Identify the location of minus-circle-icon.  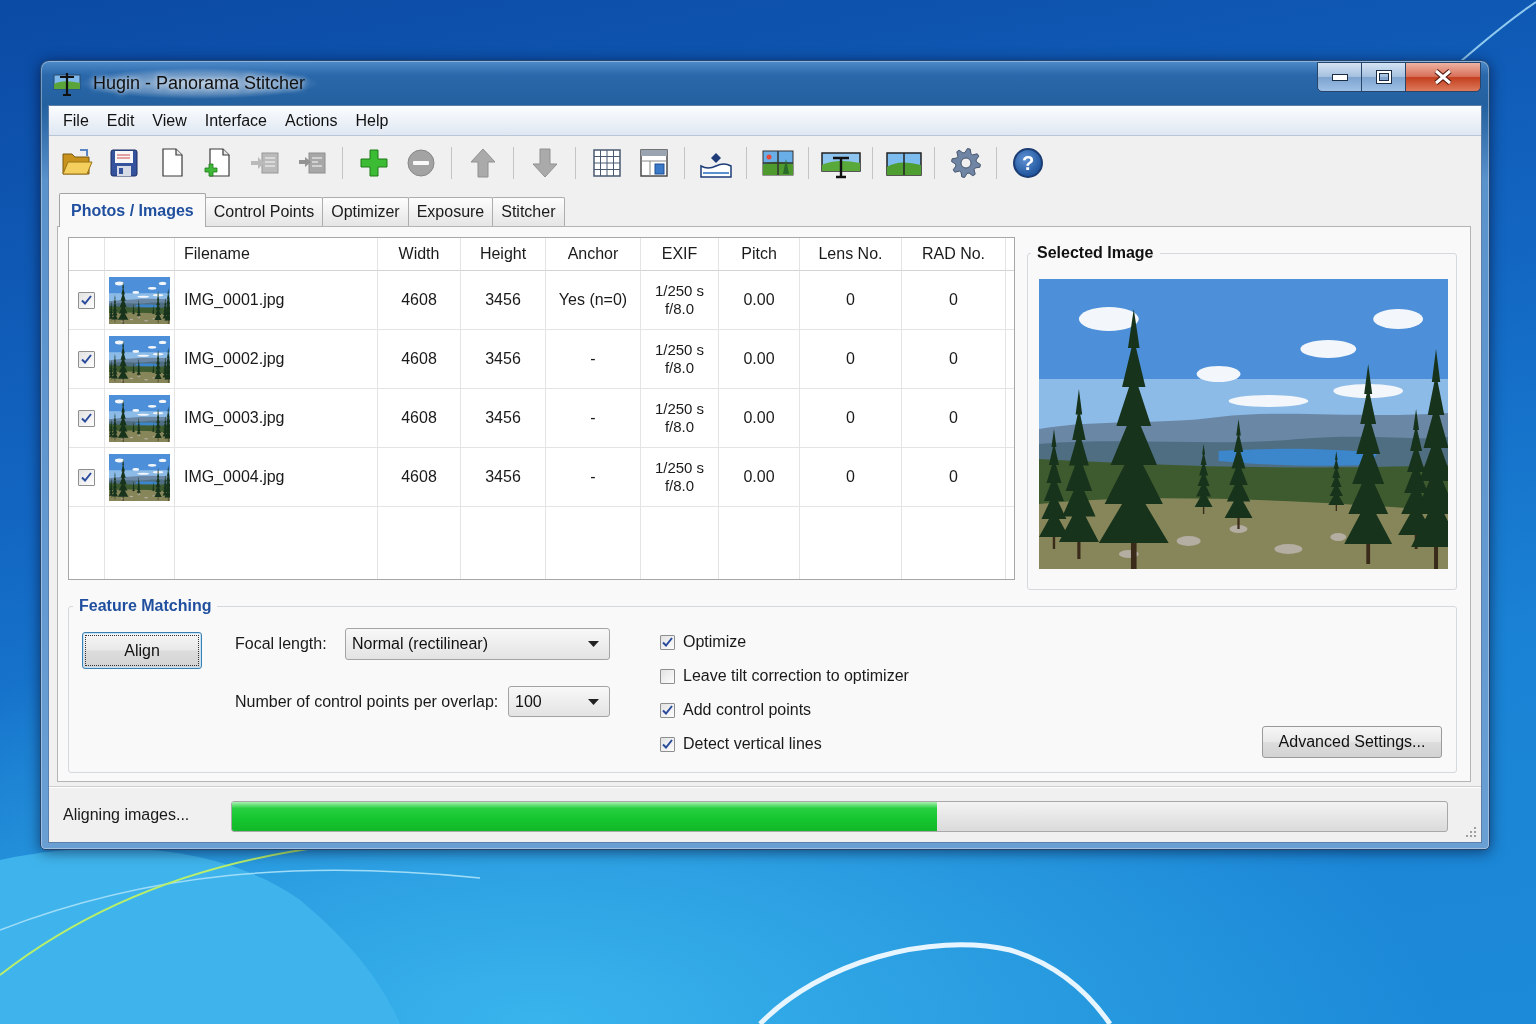
(421, 163).